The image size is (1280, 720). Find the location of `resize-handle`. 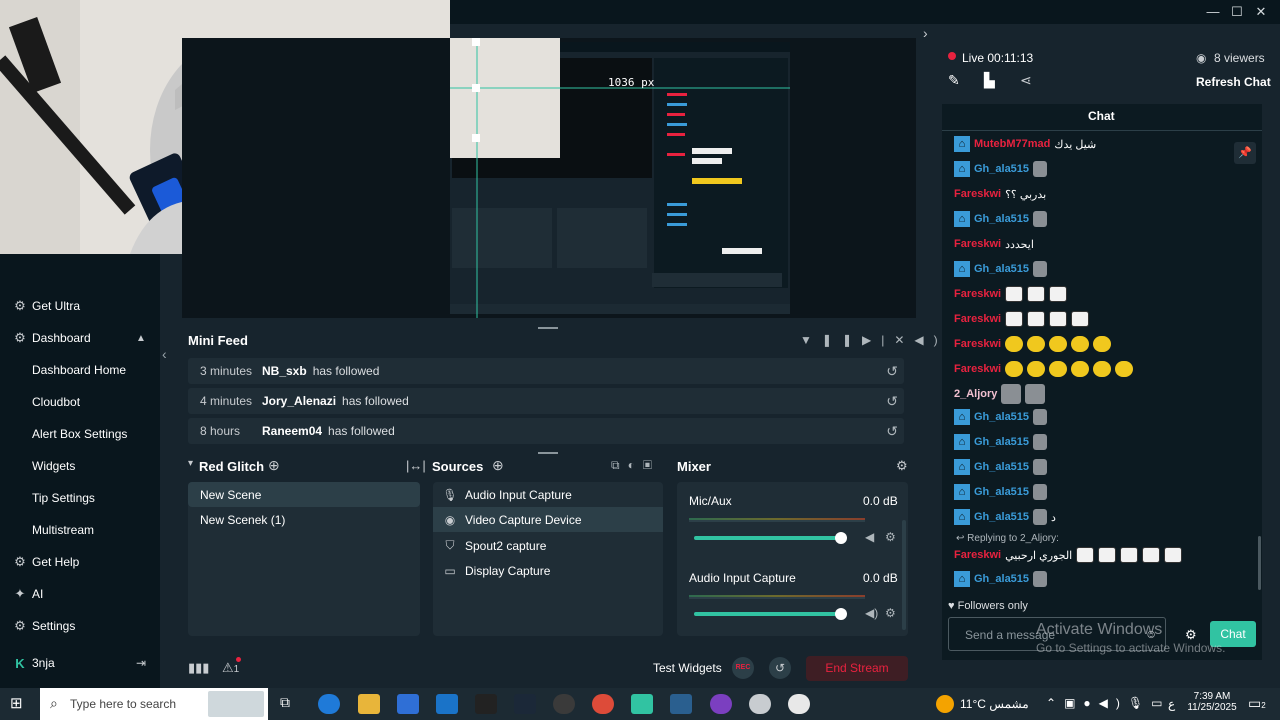

resize-handle is located at coordinates (548, 453).